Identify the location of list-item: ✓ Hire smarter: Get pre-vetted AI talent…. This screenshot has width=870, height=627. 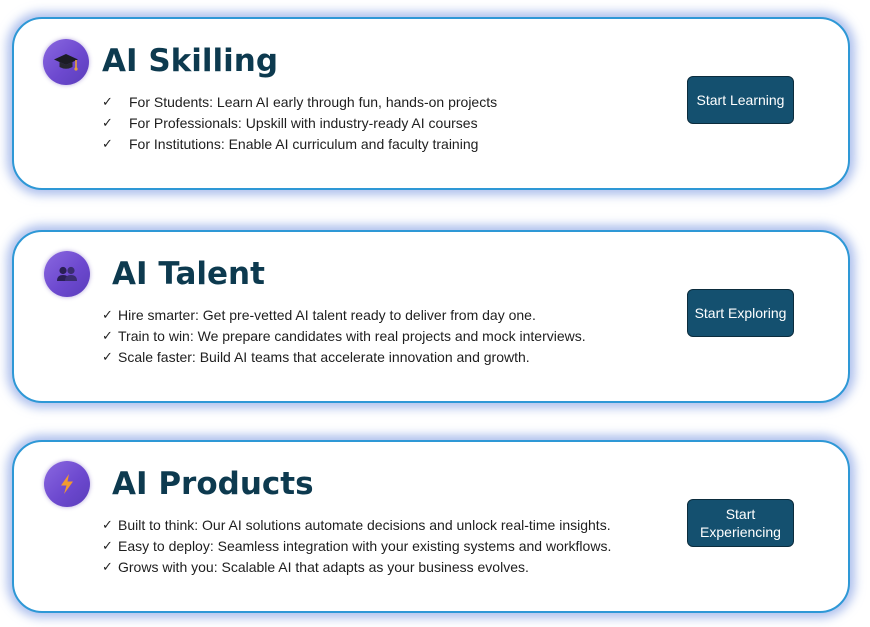
(344, 315).